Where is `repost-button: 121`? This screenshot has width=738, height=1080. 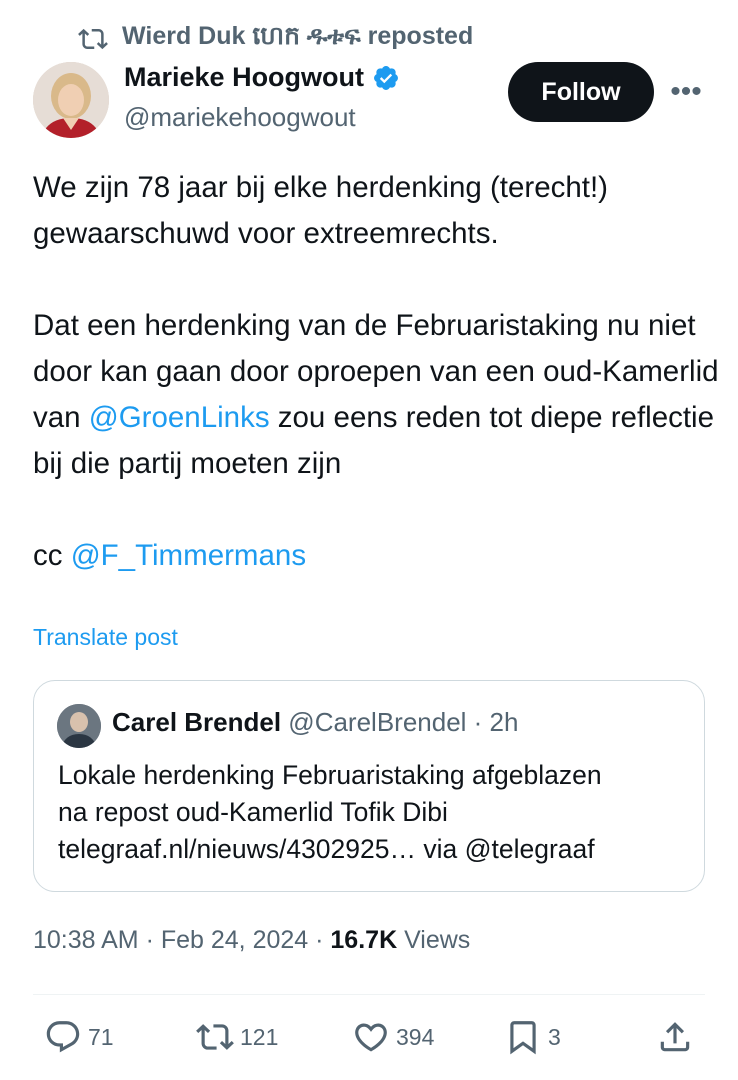
repost-button: 121 is located at coordinates (237, 1037).